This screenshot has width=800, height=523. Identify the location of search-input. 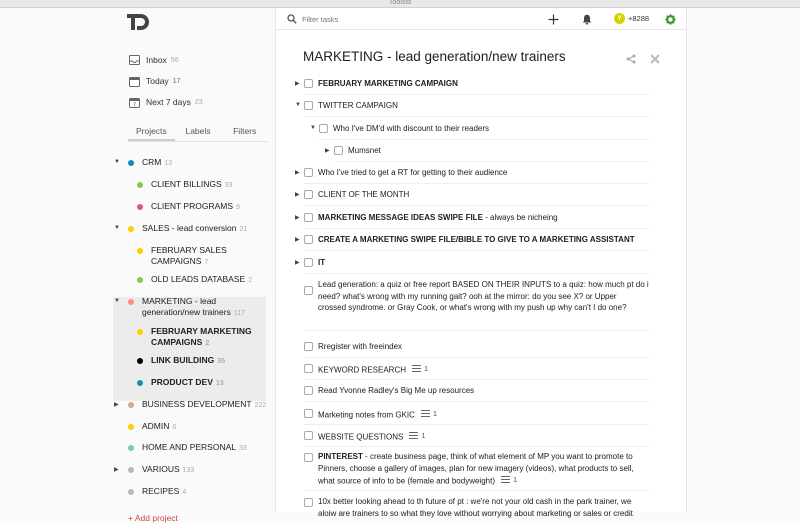
(402, 19).